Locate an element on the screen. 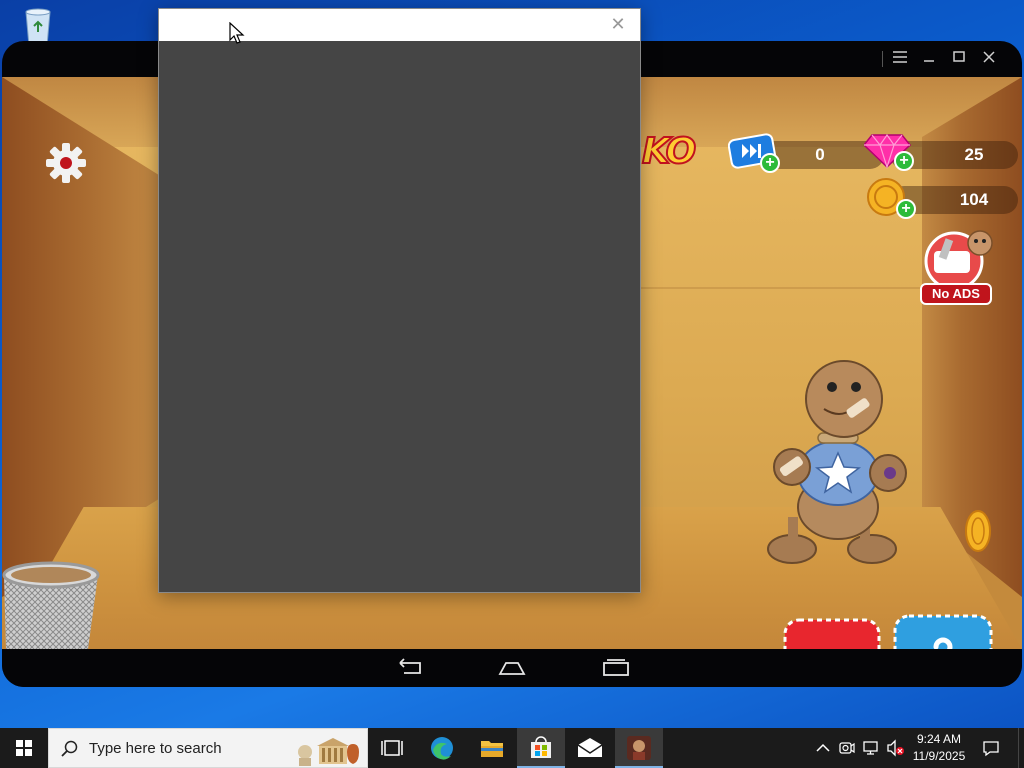 The height and width of the screenshot is (768, 1024). coin-icon: + is located at coordinates (891, 199).